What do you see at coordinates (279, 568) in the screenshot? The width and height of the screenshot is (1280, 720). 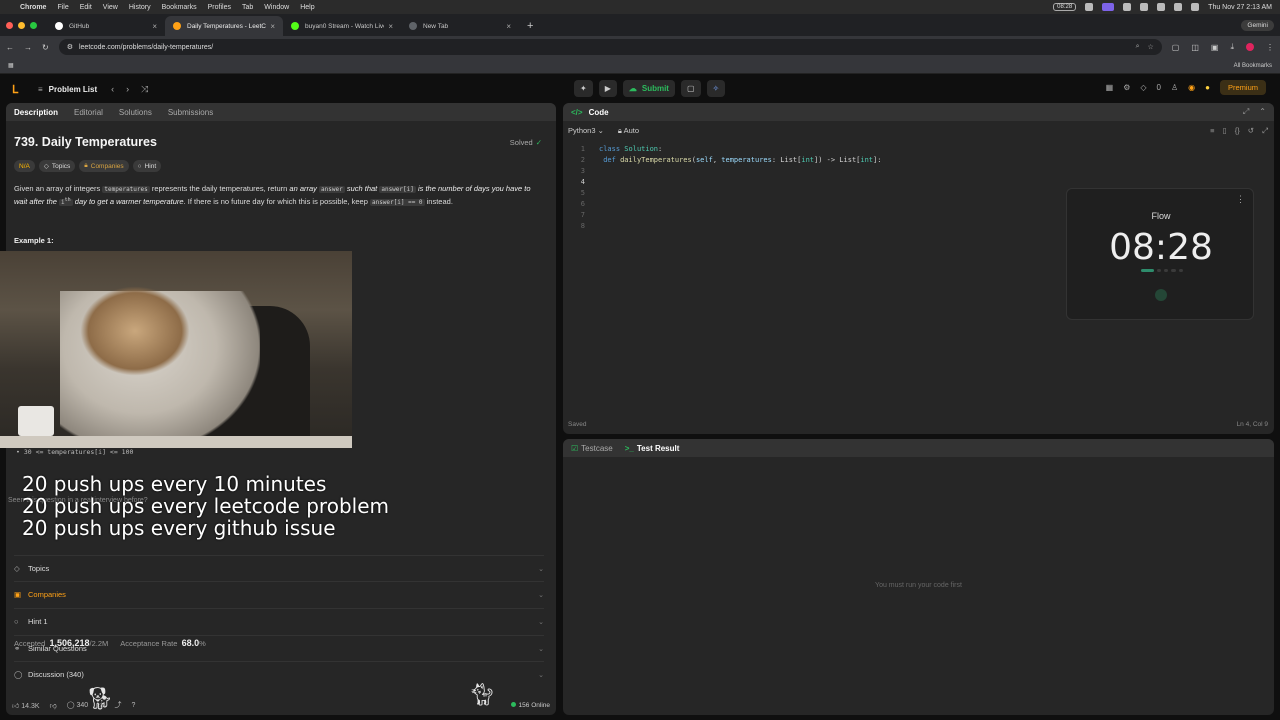 I see `accordion-topics: ◇ Topics ⌄` at bounding box center [279, 568].